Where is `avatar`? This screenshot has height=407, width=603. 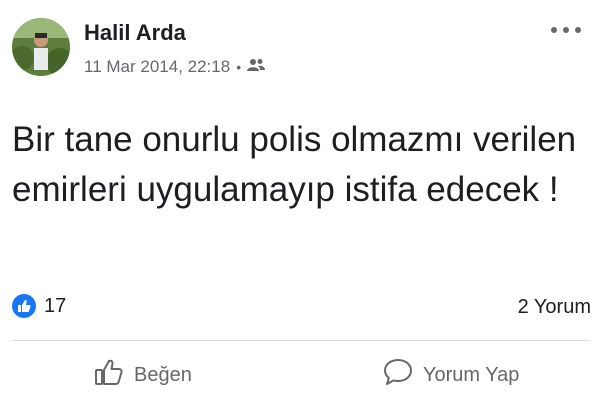
avatar is located at coordinates (41, 47).